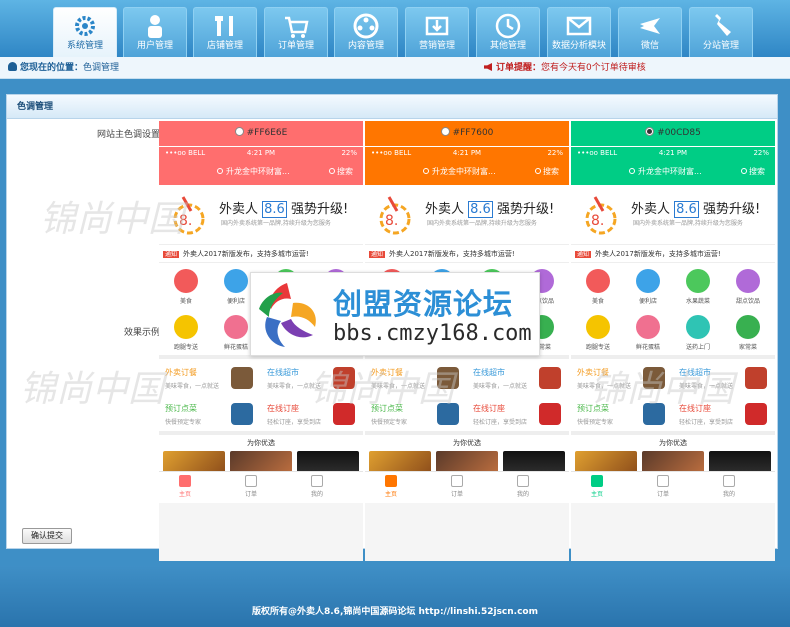 The image size is (790, 627). Describe the element at coordinates (698, 333) in the screenshot. I see `category-item: 送药上门` at that location.